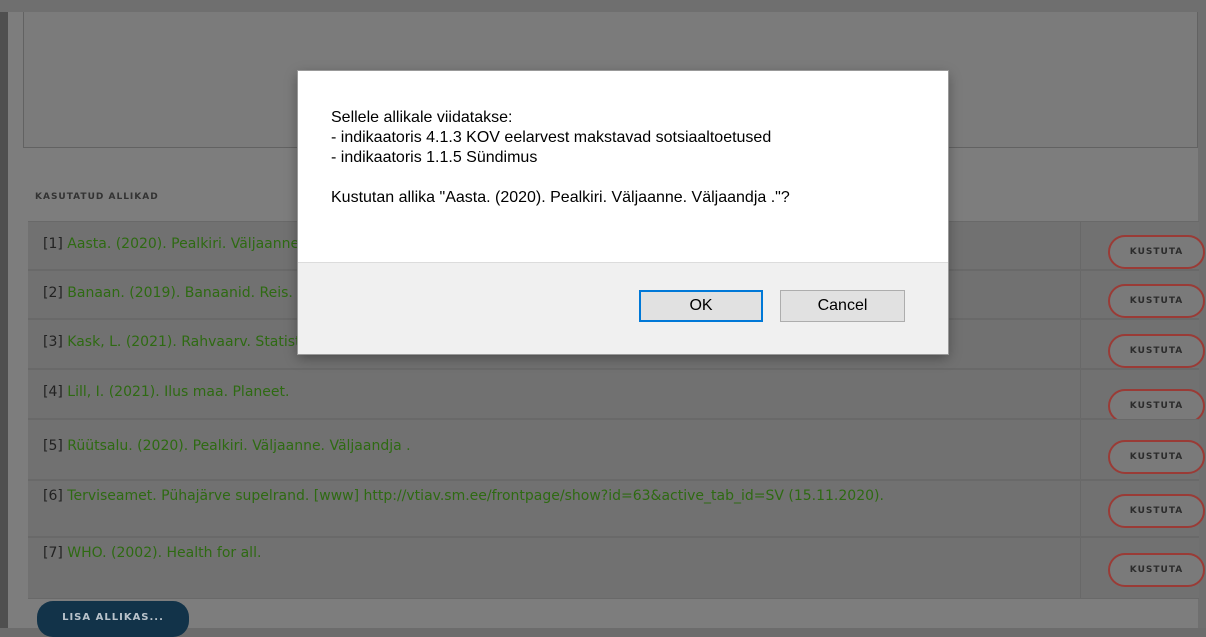 Image resolution: width=1206 pixels, height=637 pixels. Describe the element at coordinates (701, 306) in the screenshot. I see `ok-button: OK` at that location.